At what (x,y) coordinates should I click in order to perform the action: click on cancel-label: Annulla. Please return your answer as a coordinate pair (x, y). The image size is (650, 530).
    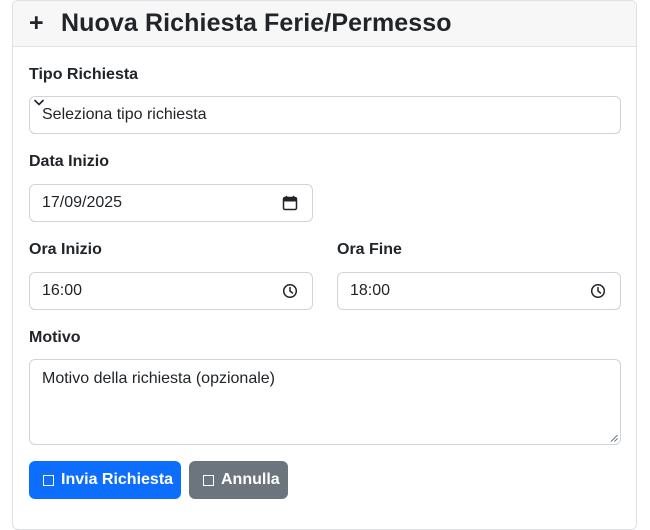
    Looking at the image, I should click on (250, 479).